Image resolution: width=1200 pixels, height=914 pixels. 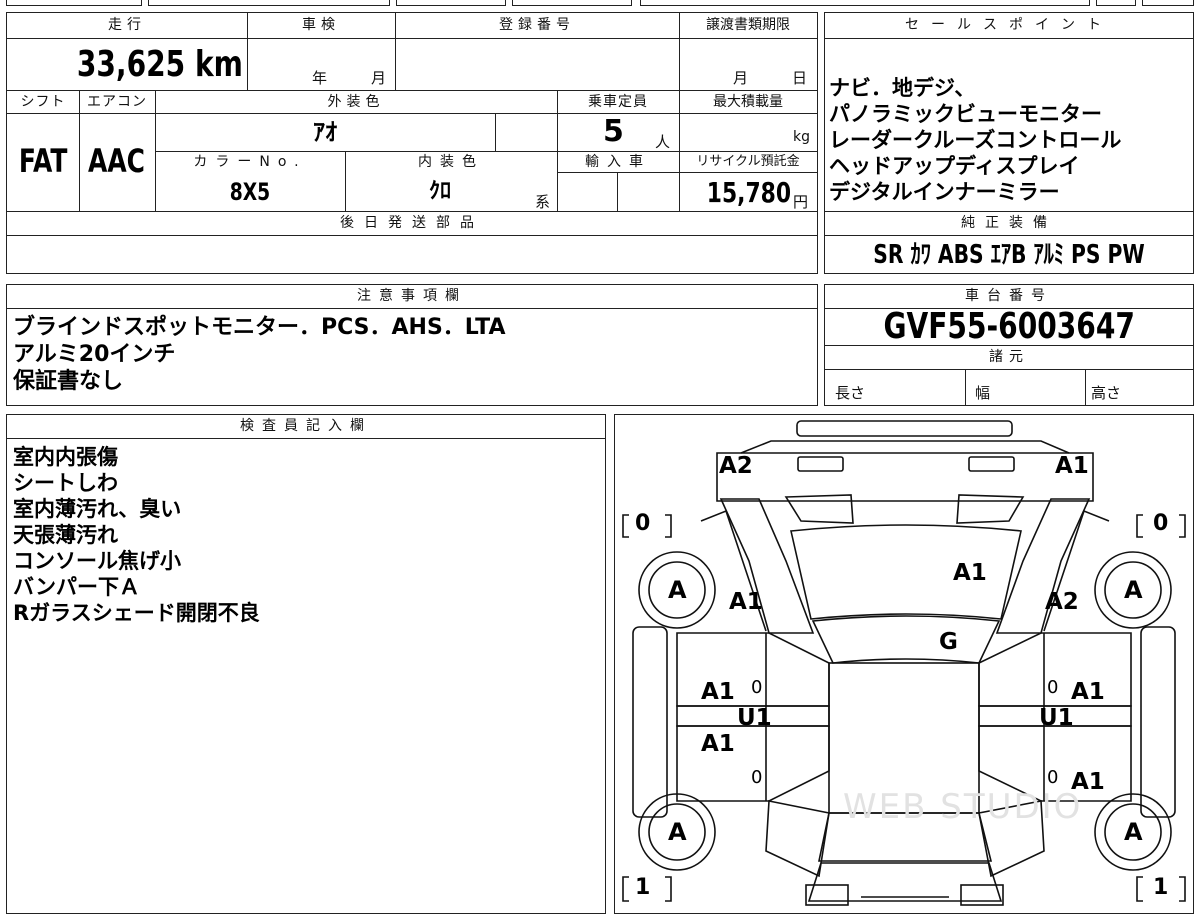 What do you see at coordinates (954, 166) in the screenshot?
I see `sales-point-item: ヘッドアップディスプレイ` at bounding box center [954, 166].